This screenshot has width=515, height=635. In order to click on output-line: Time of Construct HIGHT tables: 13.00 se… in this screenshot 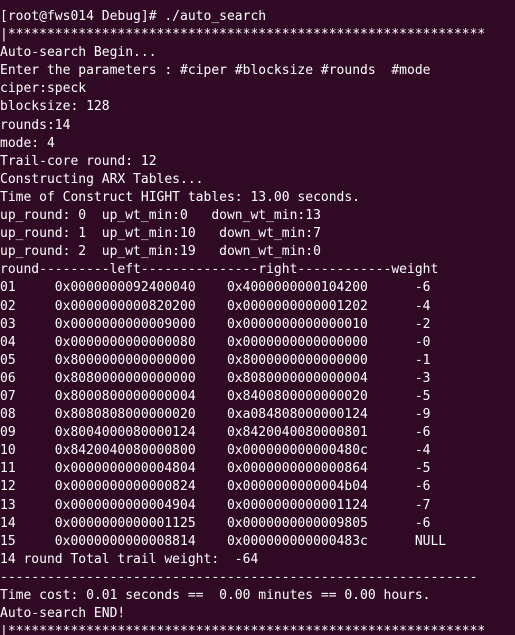, I will do `click(180, 197)`.